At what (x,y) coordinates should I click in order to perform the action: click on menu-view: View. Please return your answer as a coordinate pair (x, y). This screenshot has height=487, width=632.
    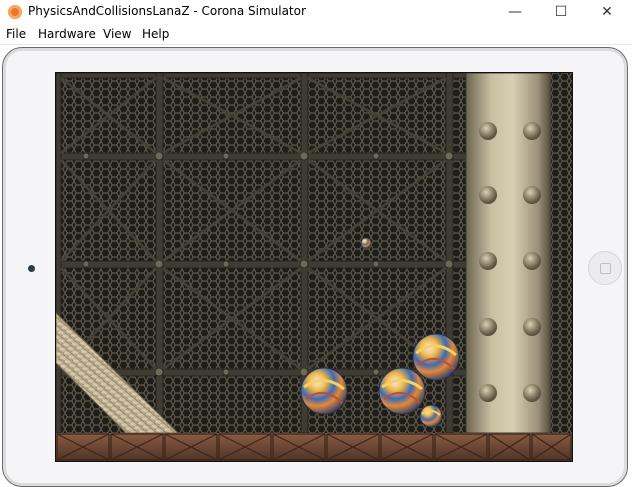
    Looking at the image, I should click on (117, 34).